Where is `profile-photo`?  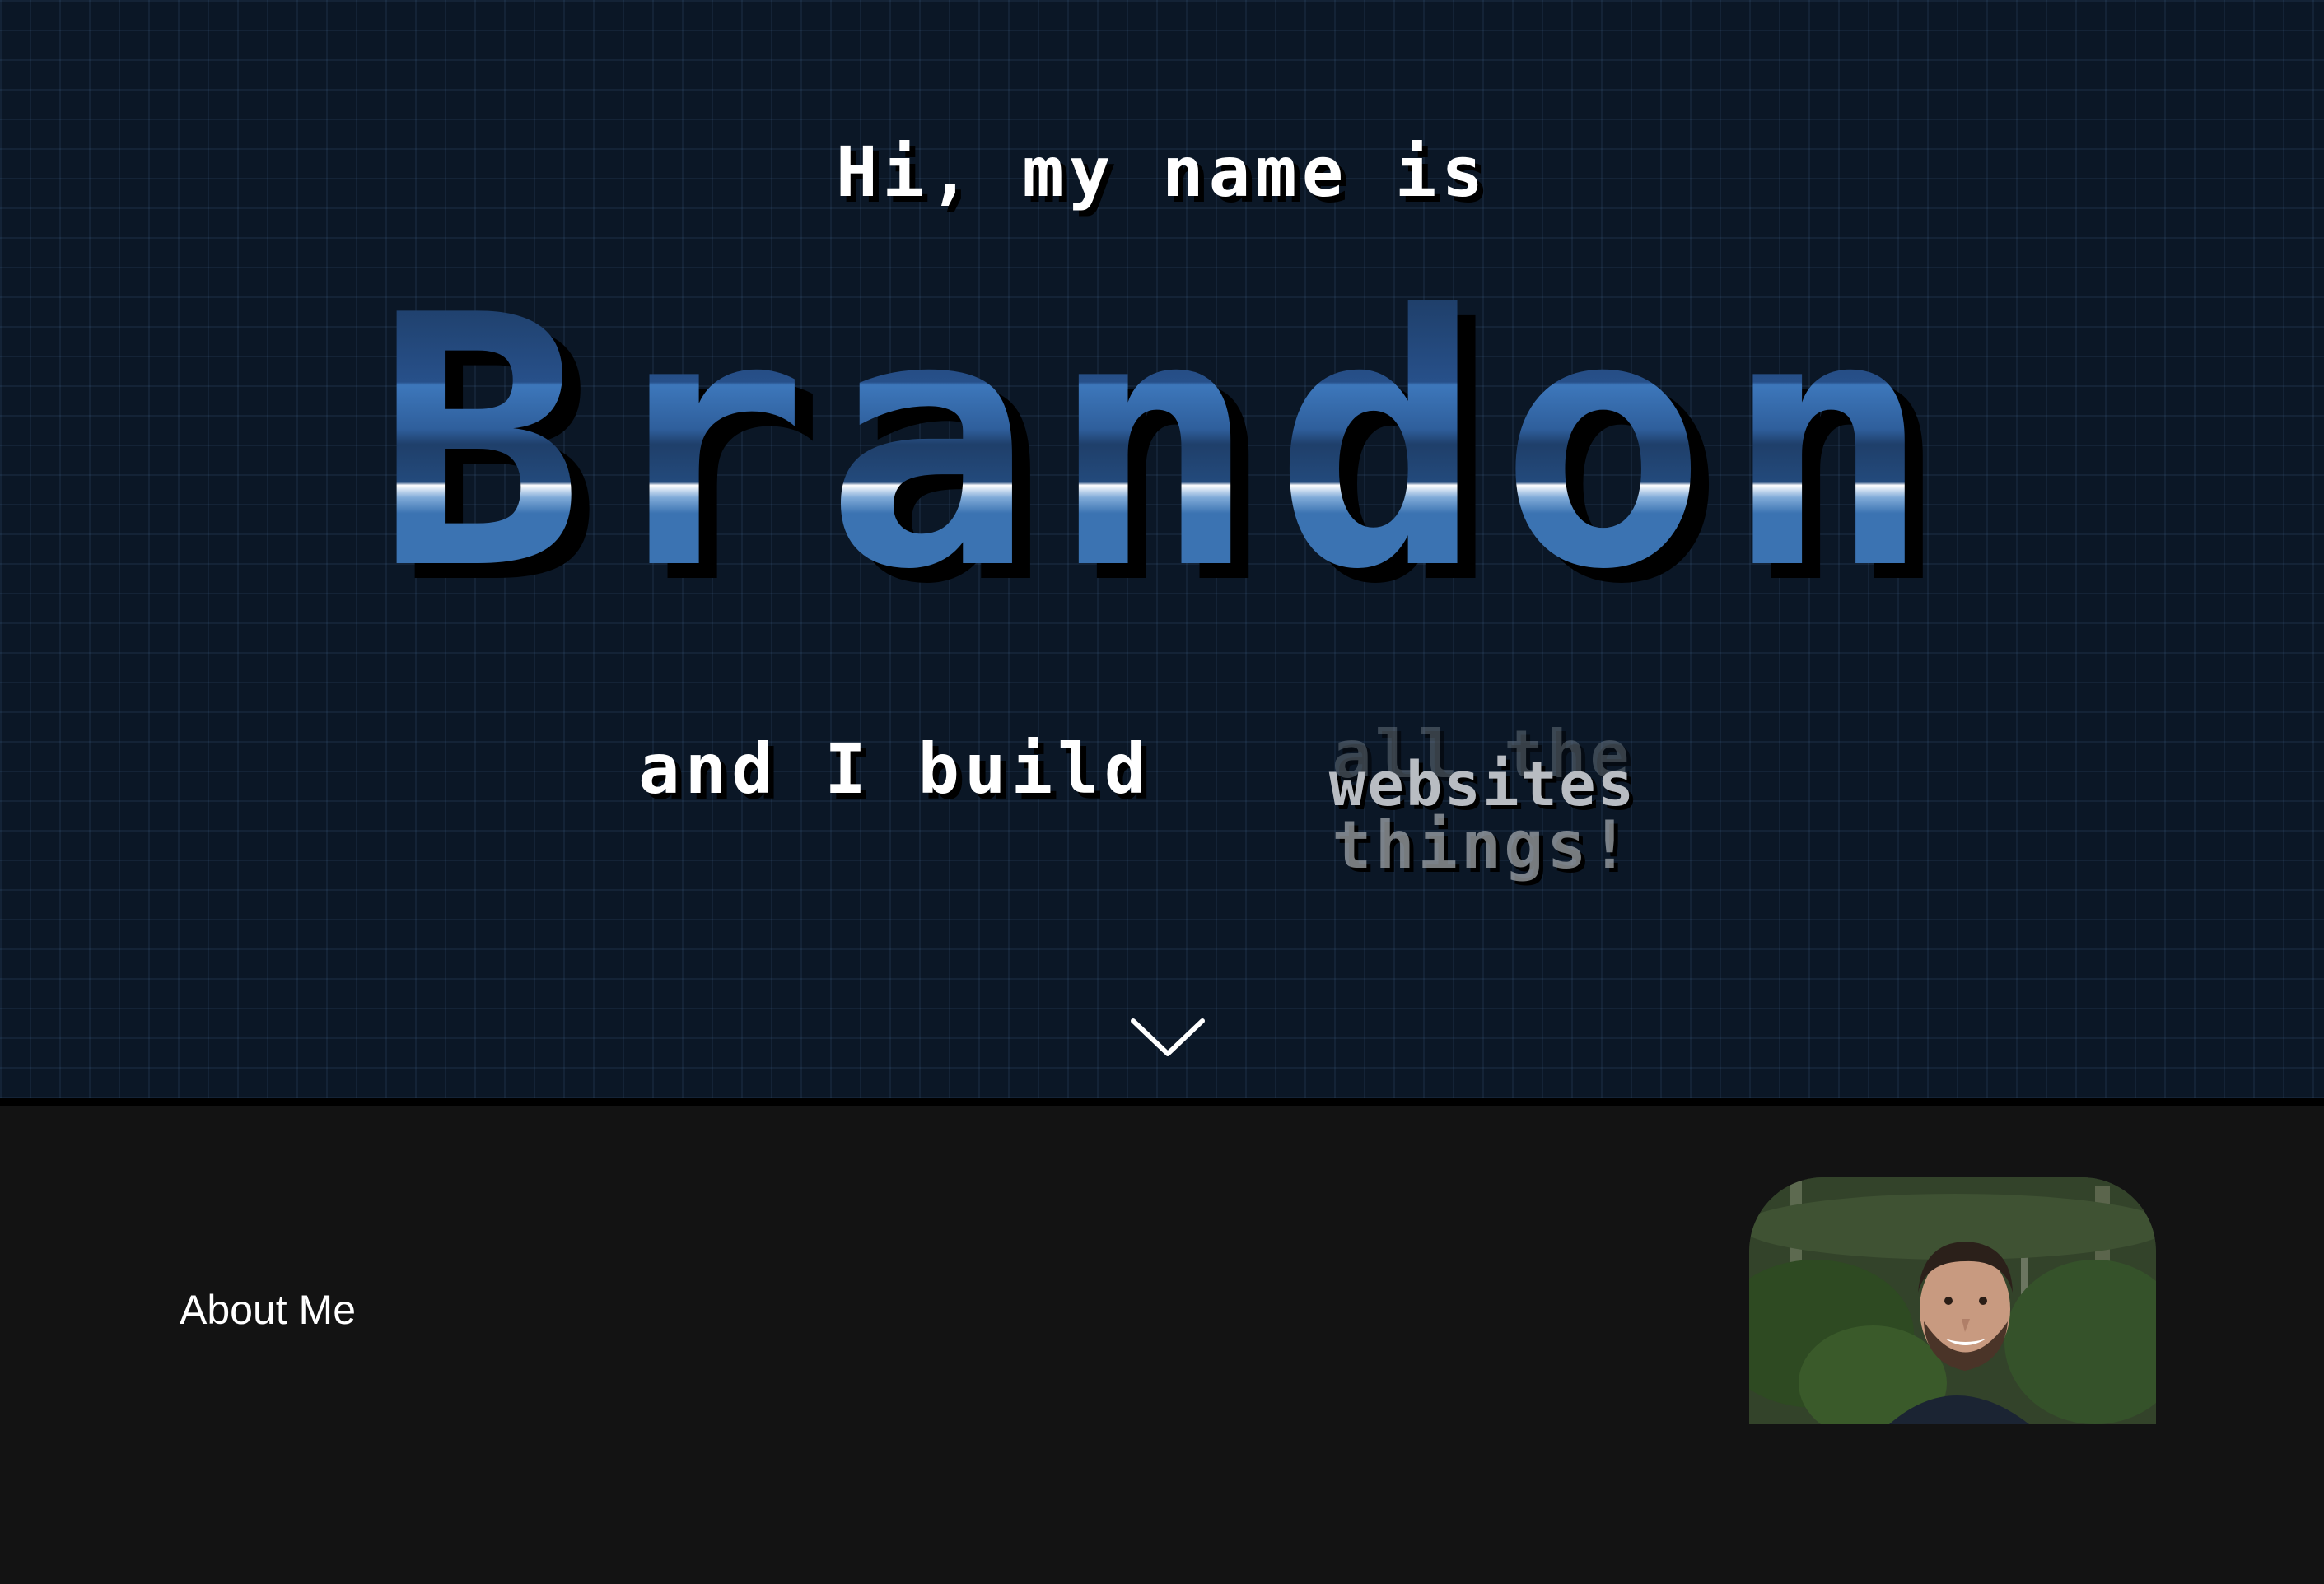
profile-photo is located at coordinates (1952, 1301).